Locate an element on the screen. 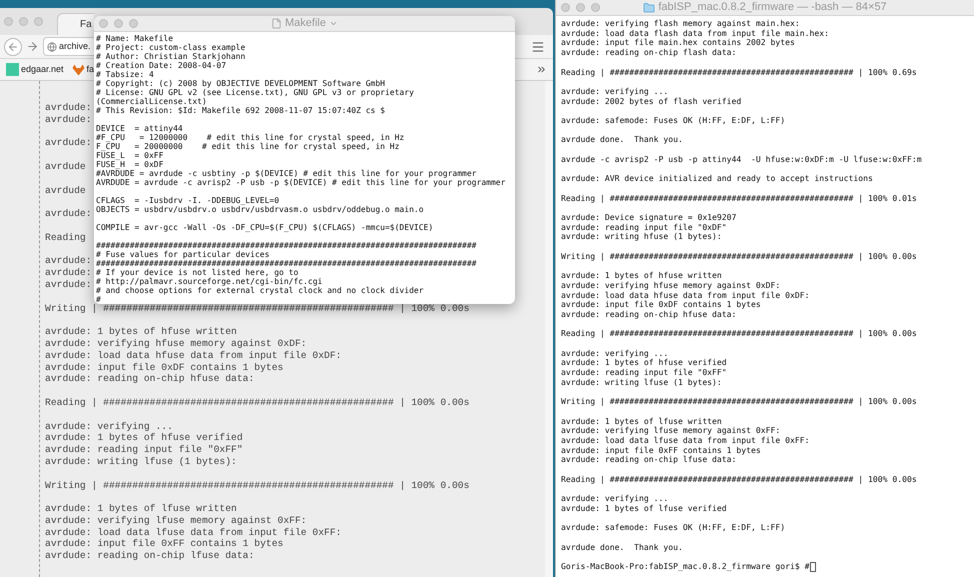 The image size is (974, 577). address-text: archive. is located at coordinates (75, 46).